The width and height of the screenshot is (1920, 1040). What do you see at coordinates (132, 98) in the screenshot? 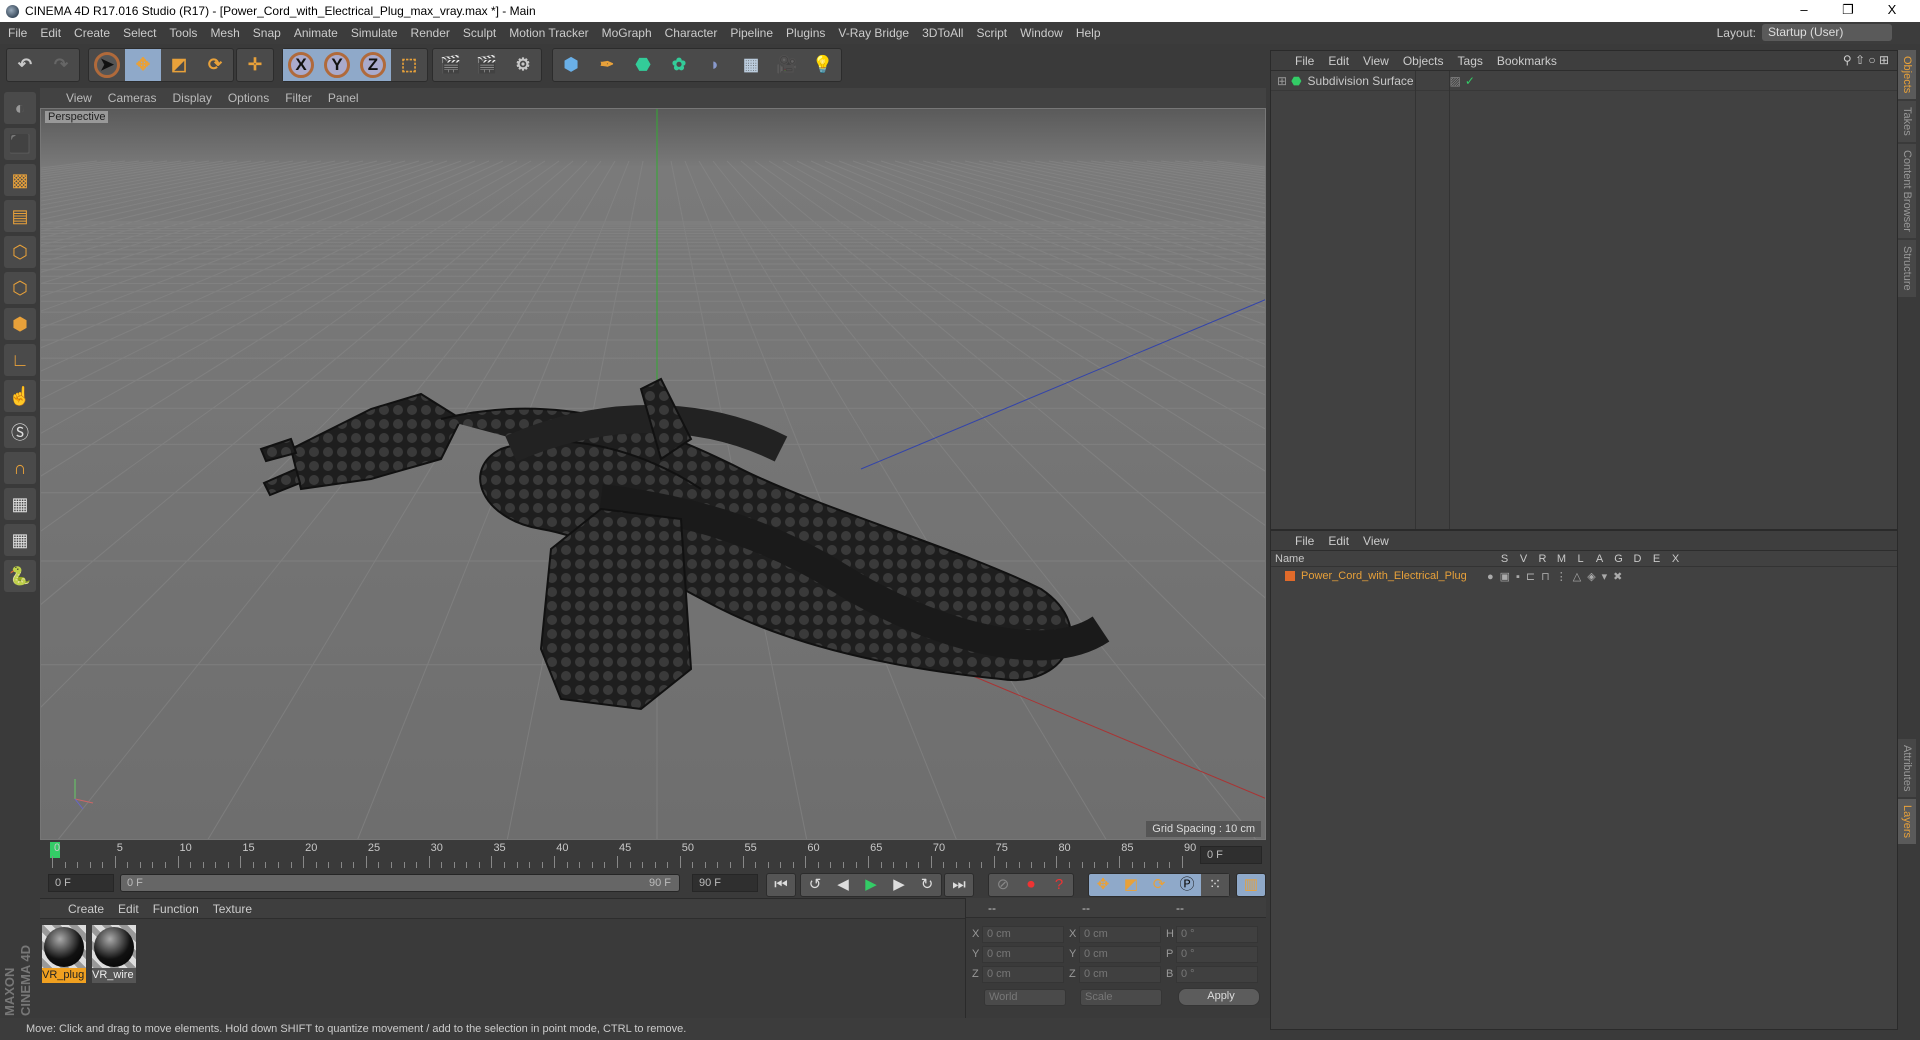
I see `viewport-menu-cameras: Cameras` at bounding box center [132, 98].